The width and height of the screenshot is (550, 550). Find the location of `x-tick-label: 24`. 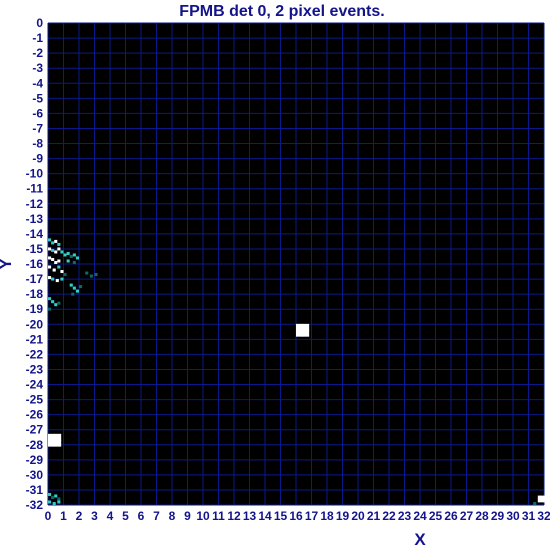

x-tick-label: 24 is located at coordinates (420, 516).